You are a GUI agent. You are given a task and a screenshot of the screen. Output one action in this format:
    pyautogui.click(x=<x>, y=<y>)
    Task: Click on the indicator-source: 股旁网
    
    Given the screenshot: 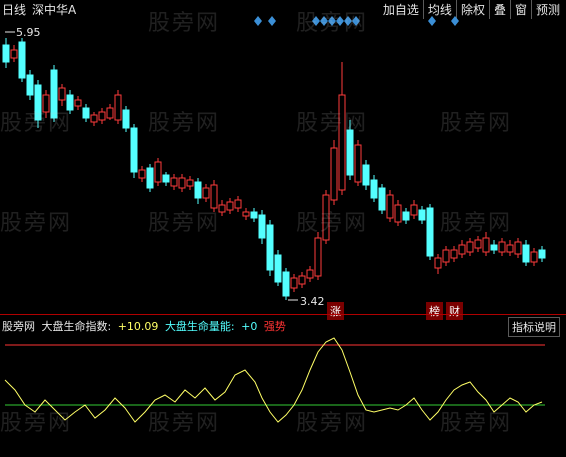 What is the action you would take?
    pyautogui.click(x=18, y=326)
    